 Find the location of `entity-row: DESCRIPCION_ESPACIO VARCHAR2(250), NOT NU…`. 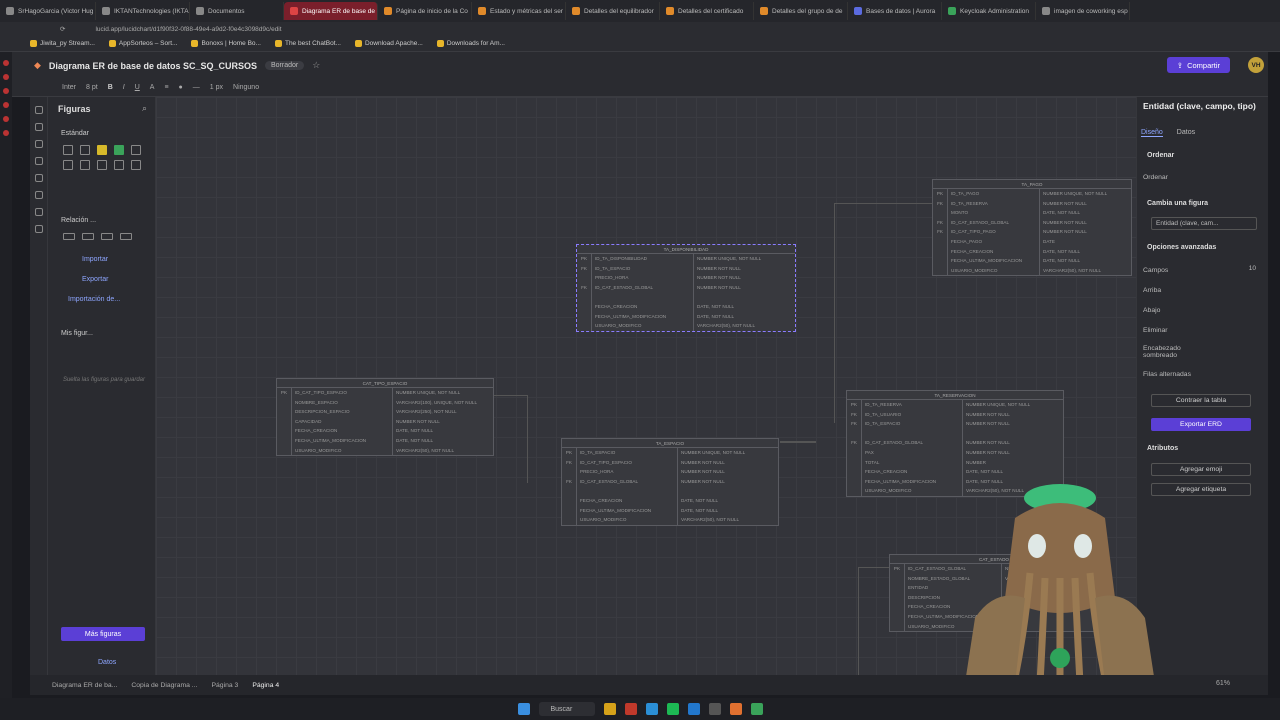

entity-row: DESCRIPCION_ESPACIO VARCHAR2(250), NOT NU… is located at coordinates (385, 412).